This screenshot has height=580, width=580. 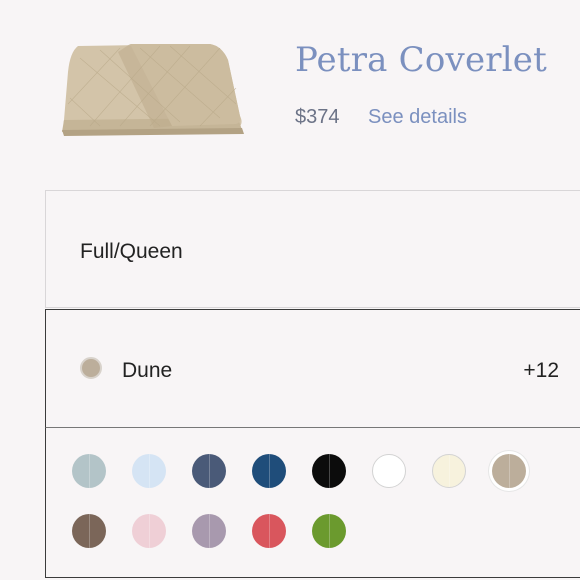 I want to click on color-swatch-light-blue-gray, so click(x=89, y=471).